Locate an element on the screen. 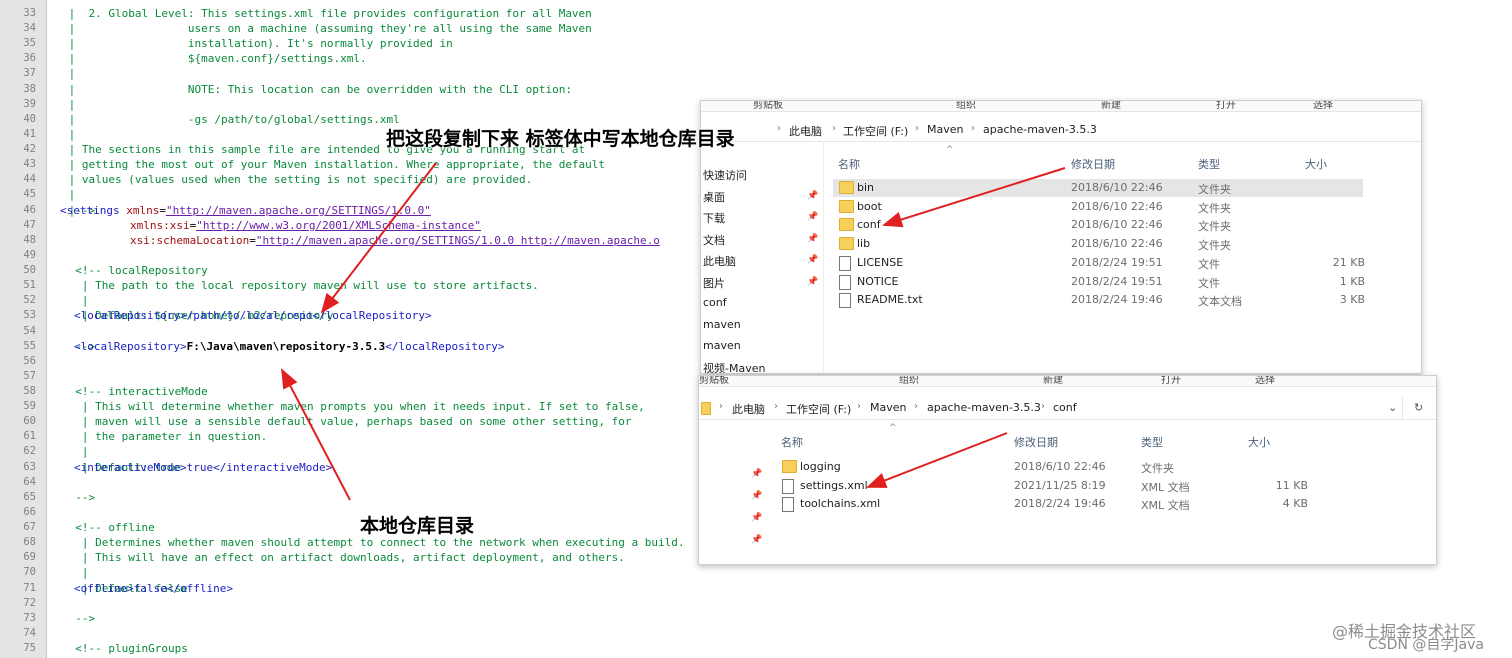 The image size is (1512, 658). sort-up-icon: ^ is located at coordinates (893, 428).